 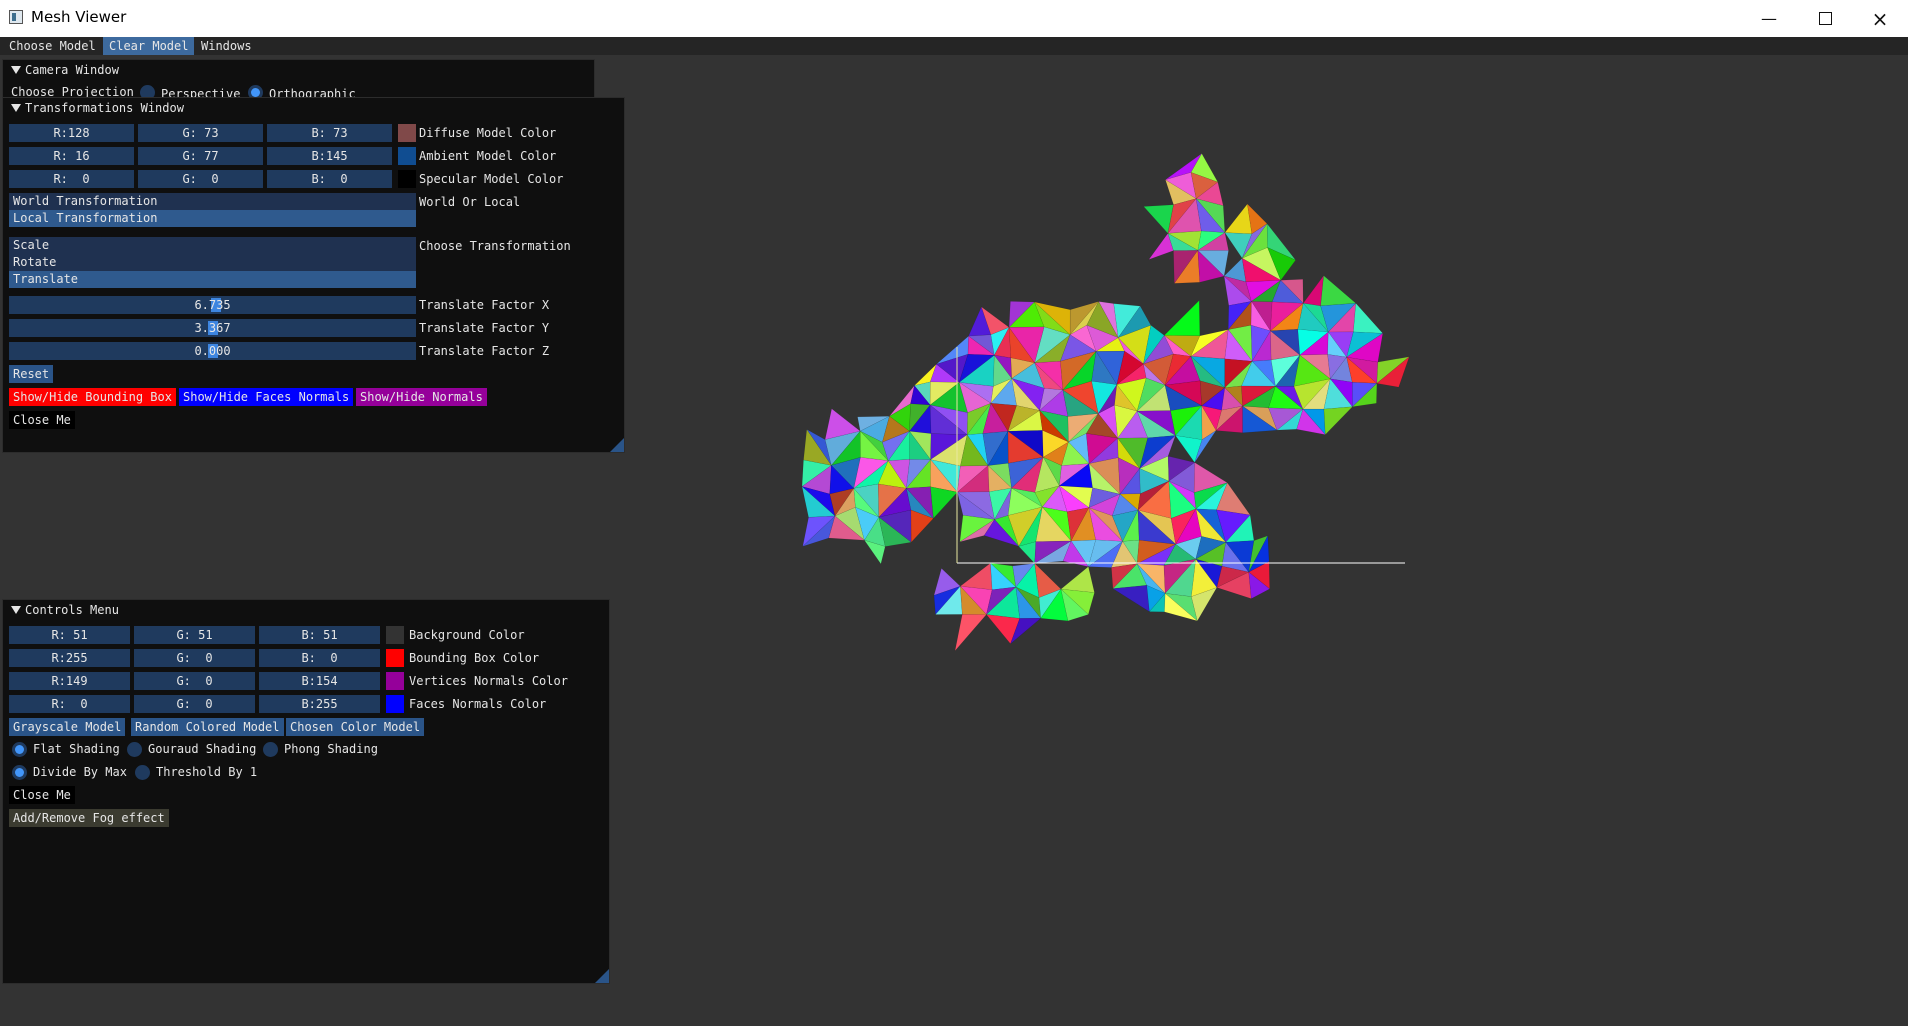 What do you see at coordinates (194, 681) in the screenshot?
I see `vnormals-g-field: G: 0` at bounding box center [194, 681].